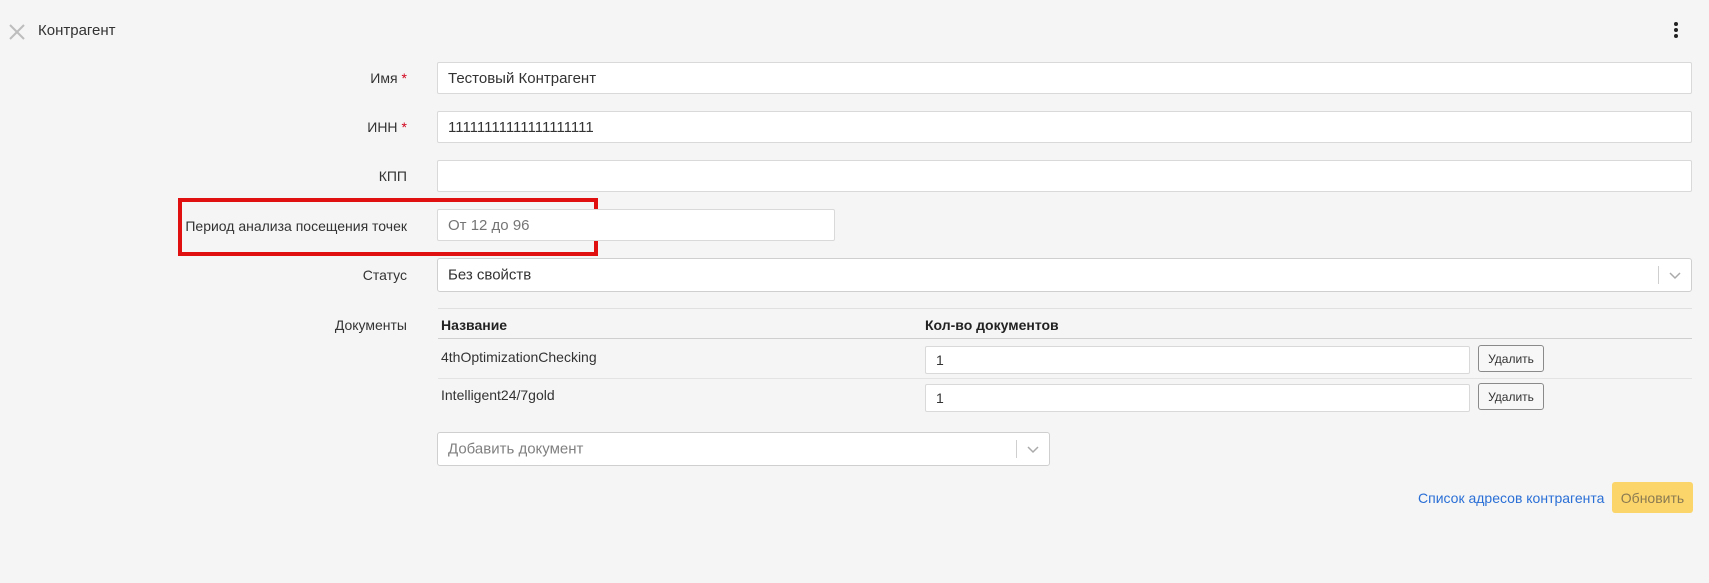 The width and height of the screenshot is (1709, 583). Describe the element at coordinates (743, 449) in the screenshot. I see `add-document-select: Добавить документ` at that location.